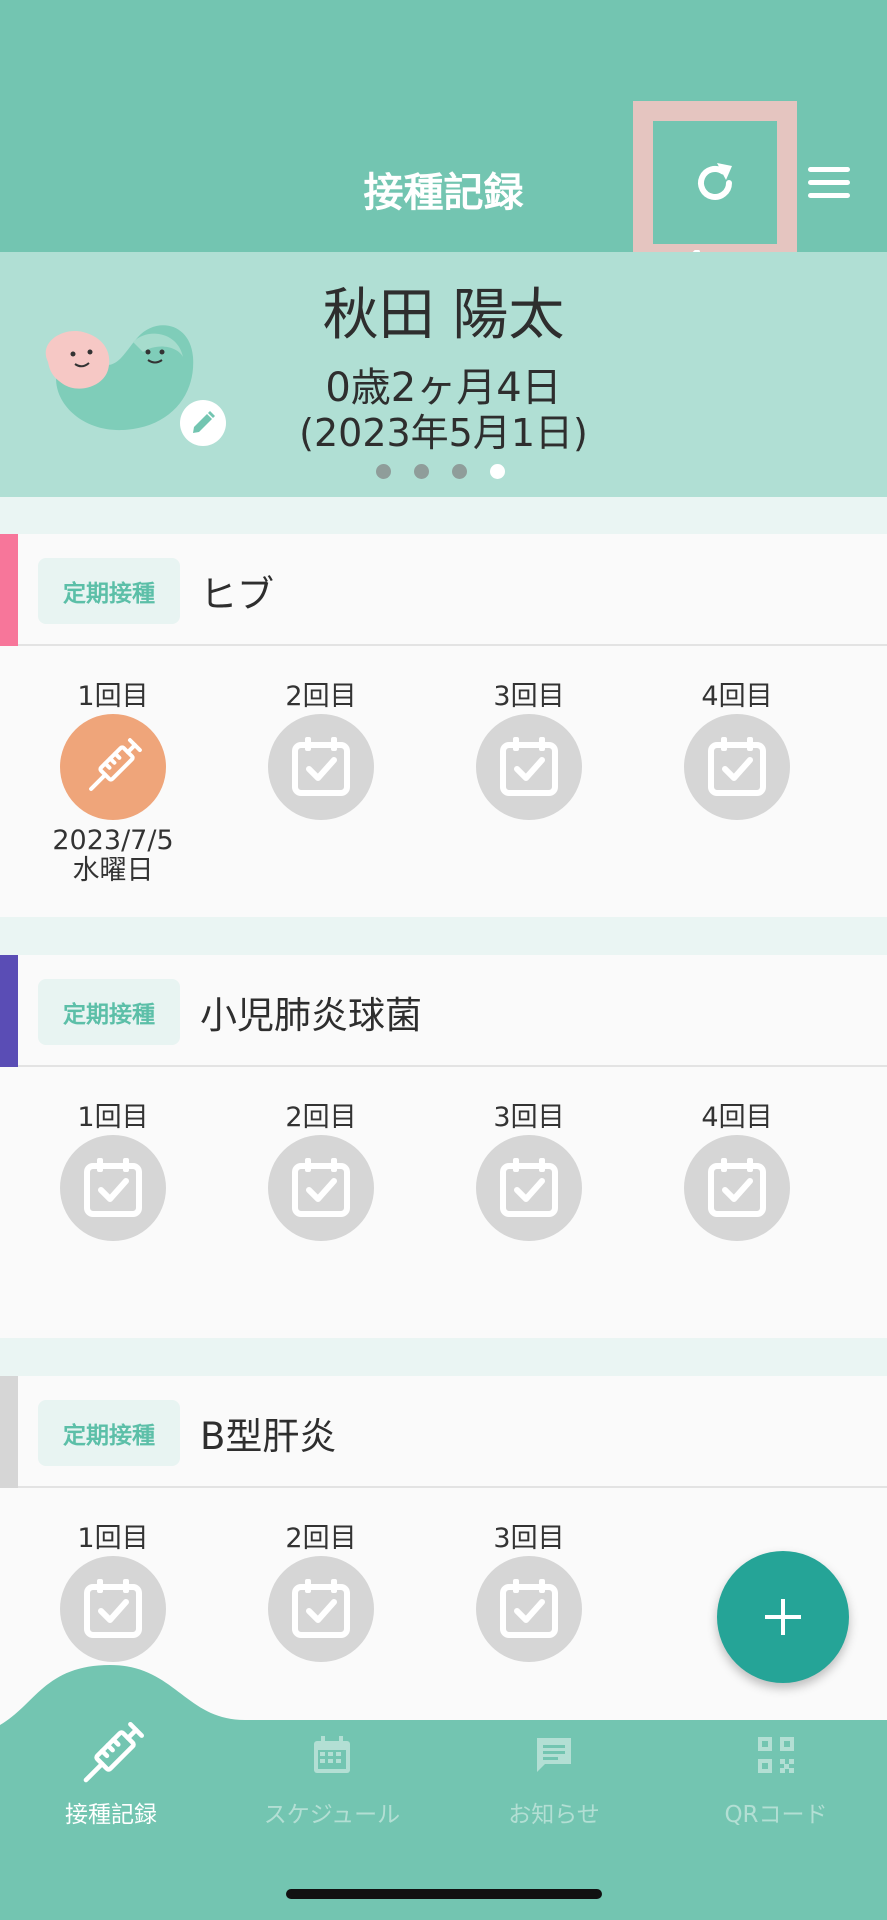 This screenshot has width=887, height=1920. I want to click on dose-date: 2023/7/5, so click(113, 840).